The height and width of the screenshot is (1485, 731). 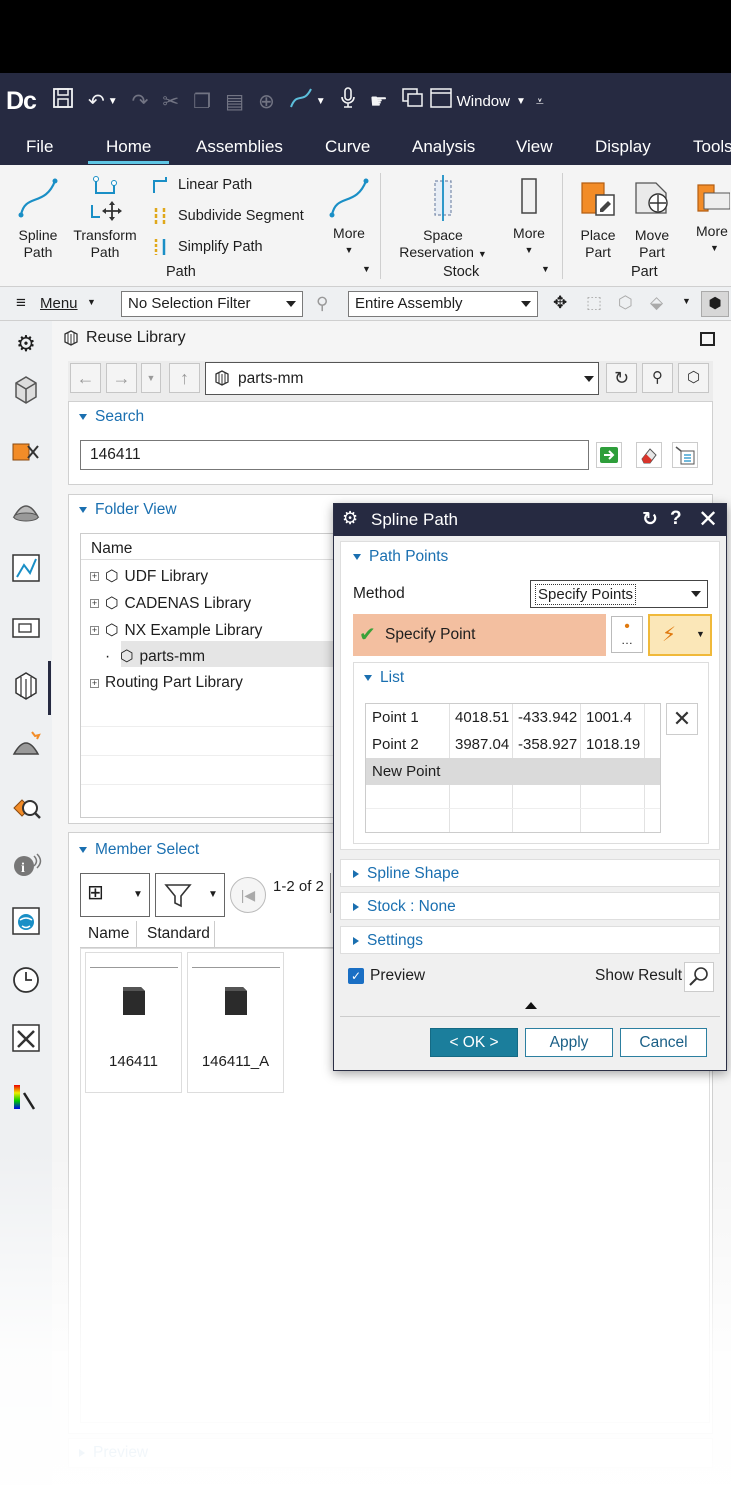 What do you see at coordinates (176, 934) in the screenshot?
I see `standard-column-header: Standard` at bounding box center [176, 934].